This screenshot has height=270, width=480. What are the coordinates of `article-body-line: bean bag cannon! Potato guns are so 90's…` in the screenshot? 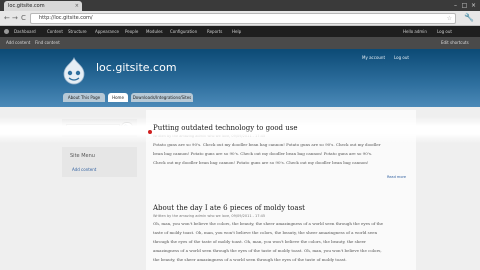 It's located at (263, 153).